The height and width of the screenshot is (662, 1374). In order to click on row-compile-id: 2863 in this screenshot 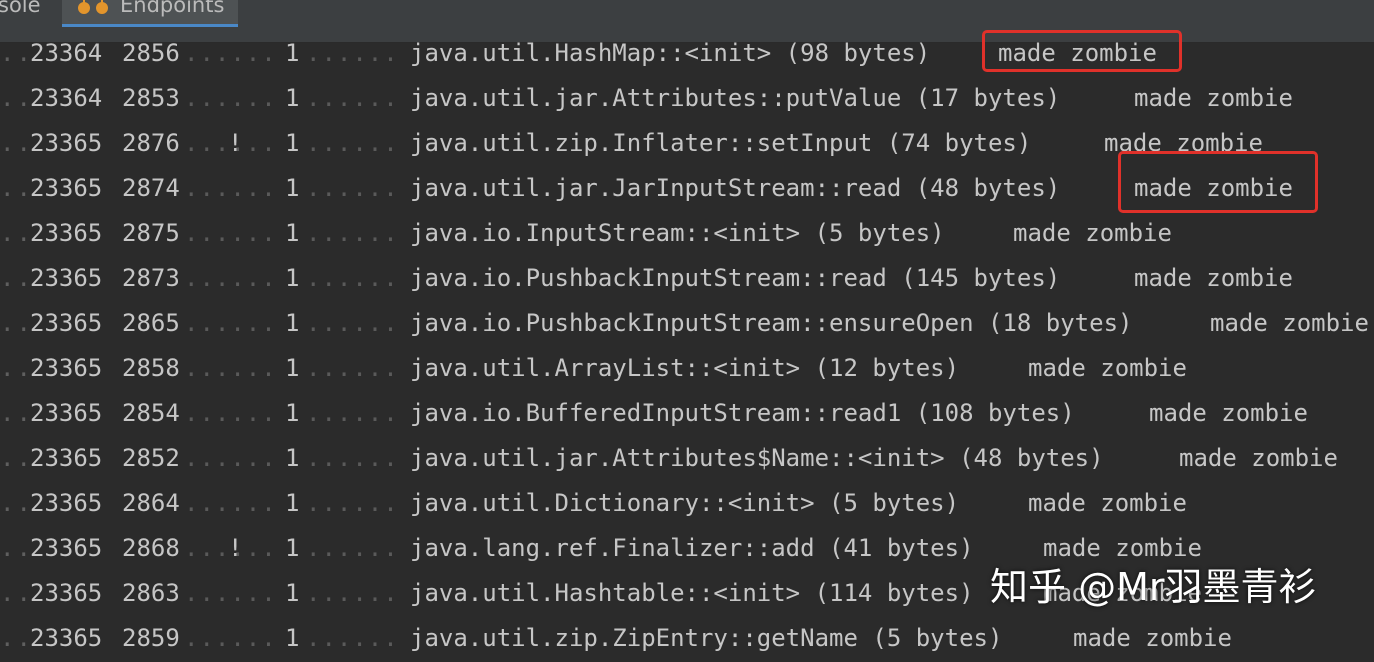, I will do `click(151, 593)`.